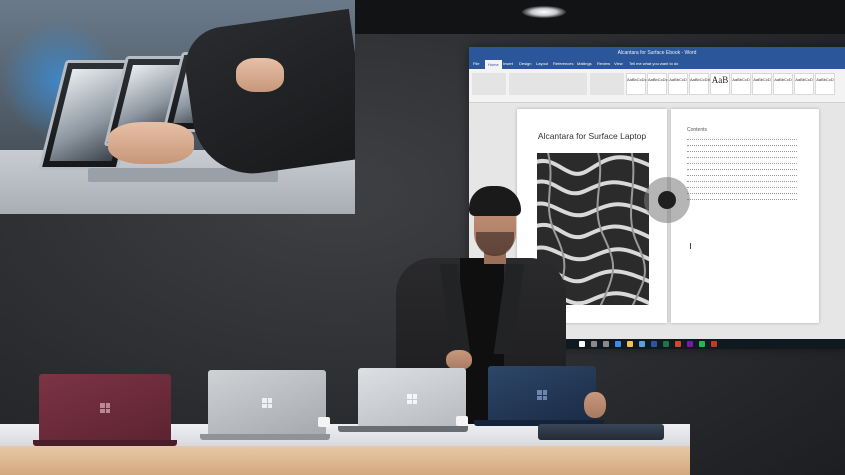 This screenshot has width=845, height=475. What do you see at coordinates (697, 130) in the screenshot?
I see `contents-heading: Contents` at bounding box center [697, 130].